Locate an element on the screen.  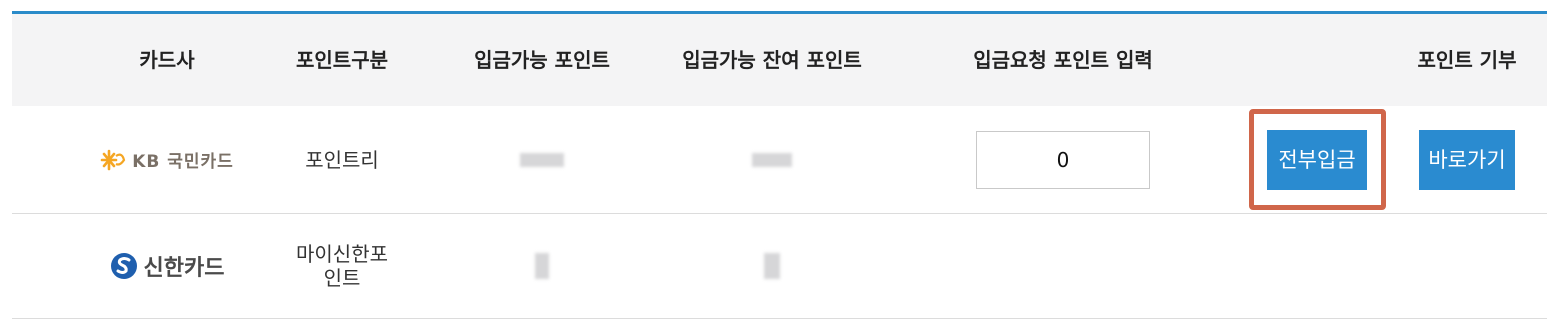
shinhan-card-logo: 신한카드 is located at coordinates (167, 266).